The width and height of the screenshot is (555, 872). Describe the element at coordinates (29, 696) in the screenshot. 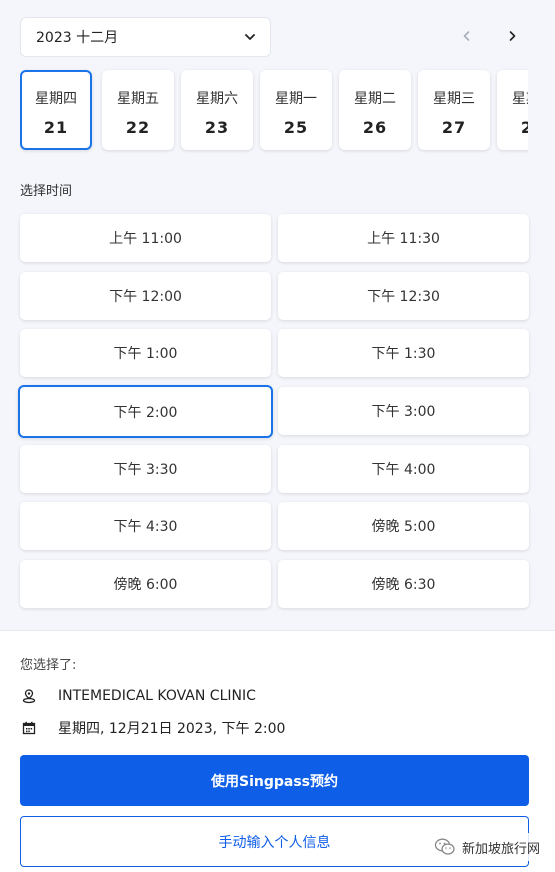

I see `location-pin-icon` at that location.